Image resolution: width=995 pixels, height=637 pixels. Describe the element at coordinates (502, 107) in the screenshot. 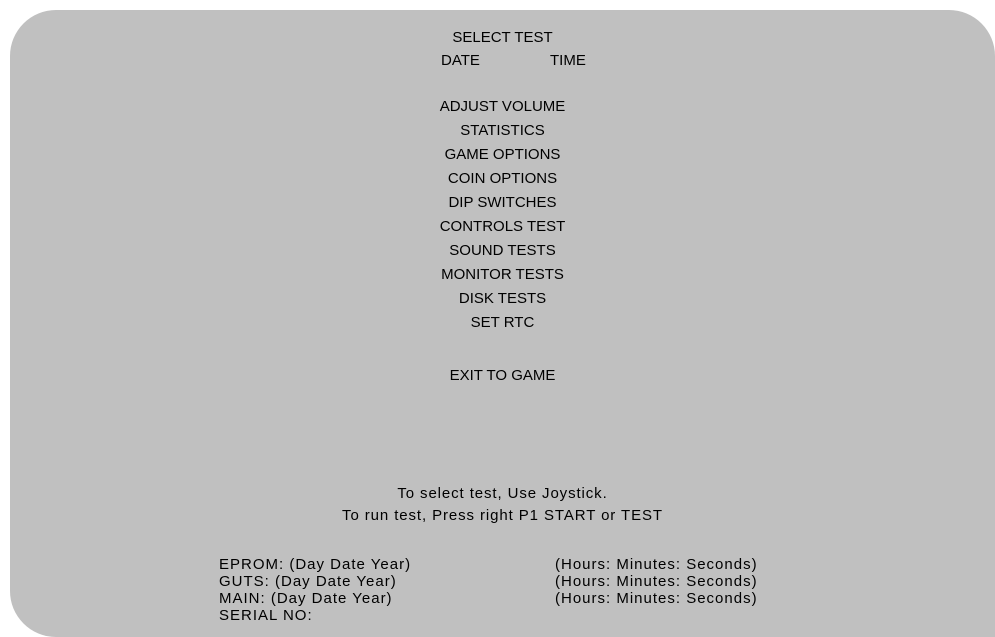

I see `menu-item-adjust-volume: ADJUST VOLUME` at that location.